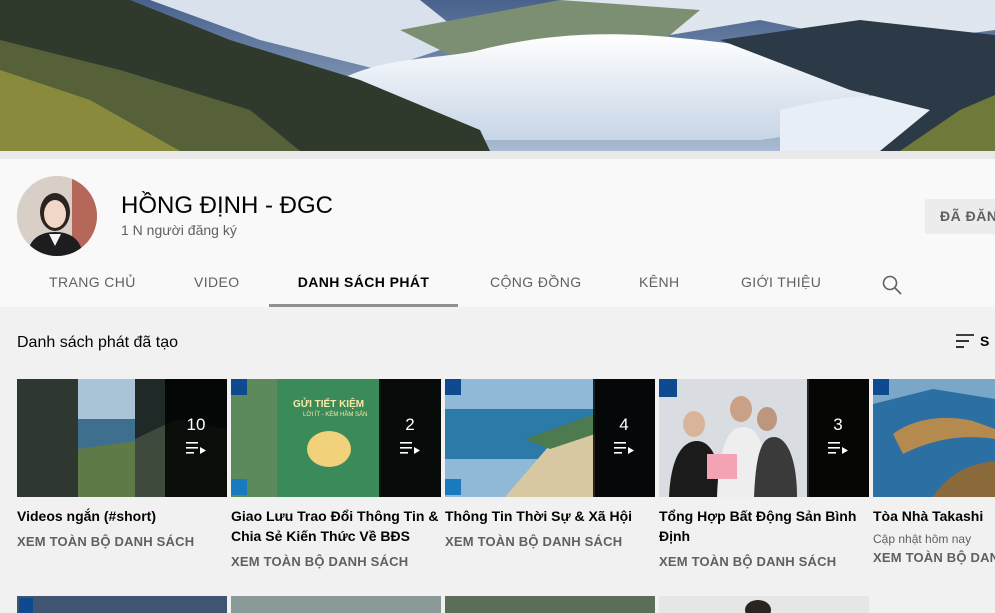  What do you see at coordinates (497, 155) in the screenshot?
I see `banner-divider` at bounding box center [497, 155].